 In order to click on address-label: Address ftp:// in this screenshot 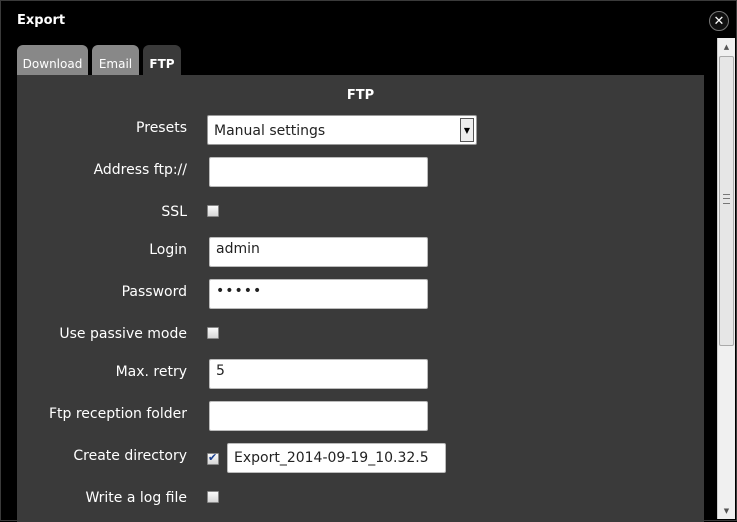, I will do `click(140, 170)`.